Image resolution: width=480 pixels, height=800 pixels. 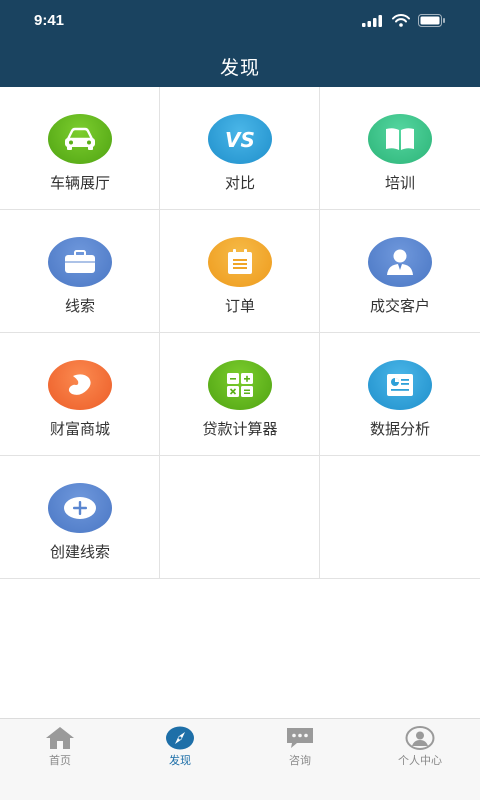 What do you see at coordinates (372, 20) in the screenshot?
I see `signal-icon` at bounding box center [372, 20].